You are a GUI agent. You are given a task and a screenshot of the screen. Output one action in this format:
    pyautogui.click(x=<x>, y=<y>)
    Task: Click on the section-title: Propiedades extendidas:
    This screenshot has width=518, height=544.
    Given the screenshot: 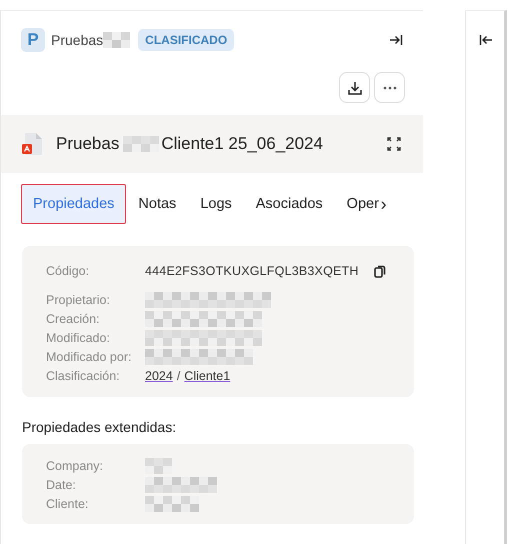 What is the action you would take?
    pyautogui.click(x=100, y=427)
    